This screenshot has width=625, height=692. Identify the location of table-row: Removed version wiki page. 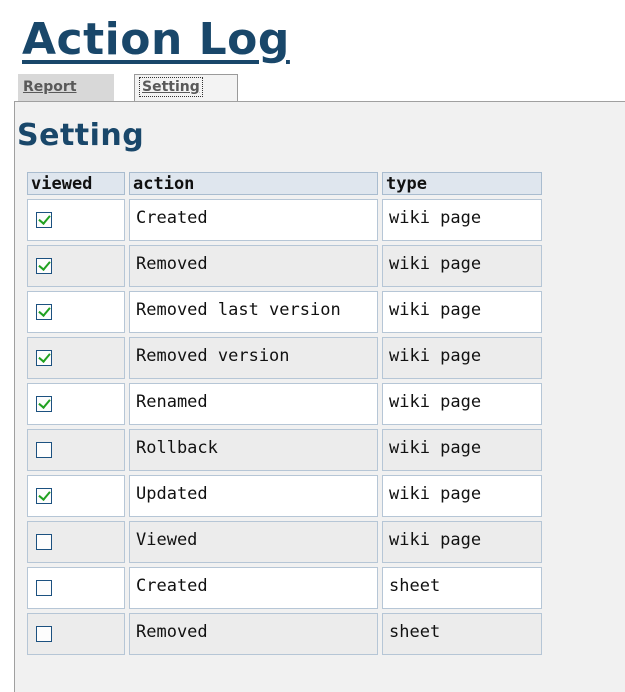
(284, 358).